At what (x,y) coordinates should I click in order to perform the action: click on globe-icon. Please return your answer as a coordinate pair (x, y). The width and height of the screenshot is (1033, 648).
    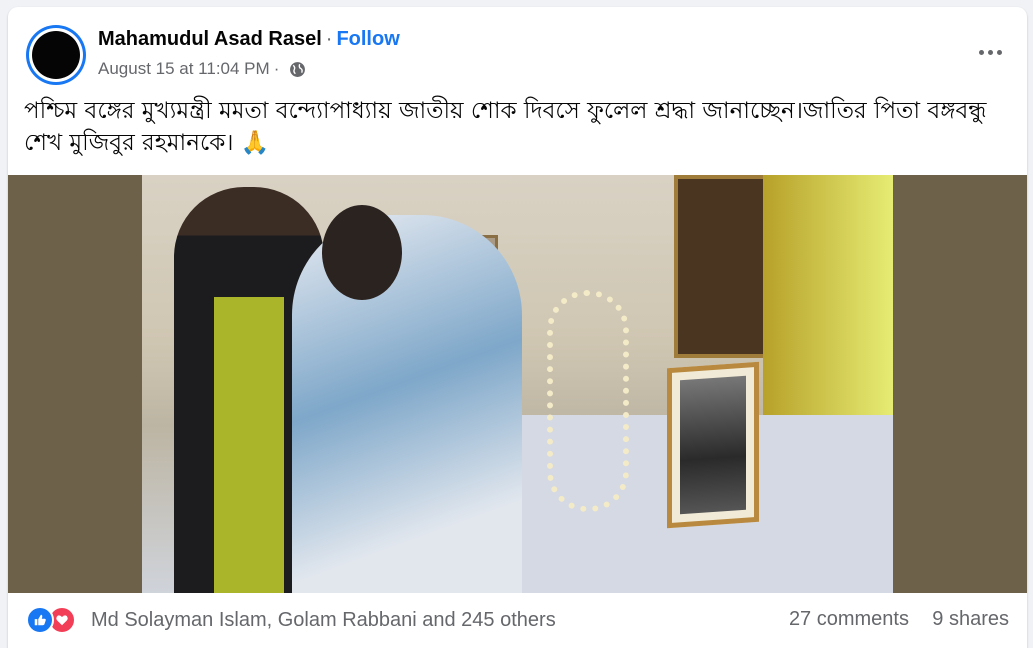
    Looking at the image, I should click on (297, 69).